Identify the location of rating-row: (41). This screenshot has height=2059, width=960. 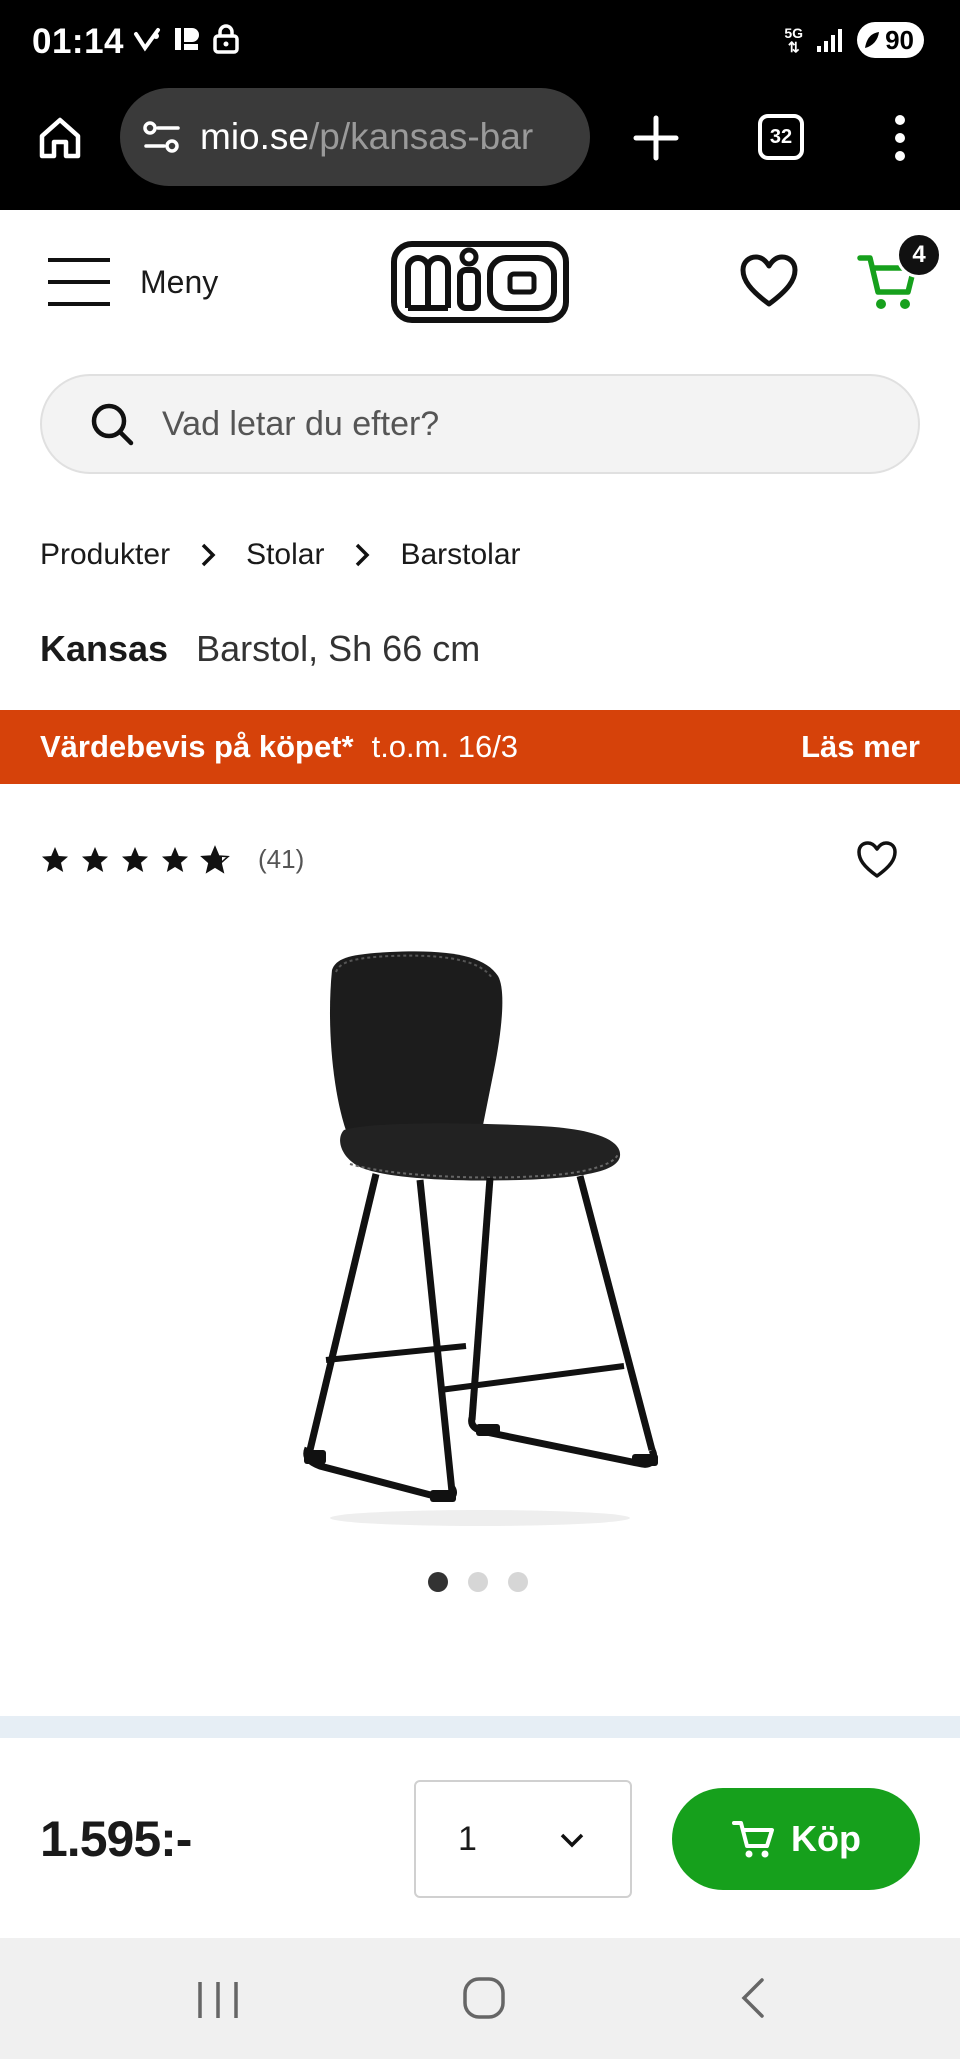
(172, 859).